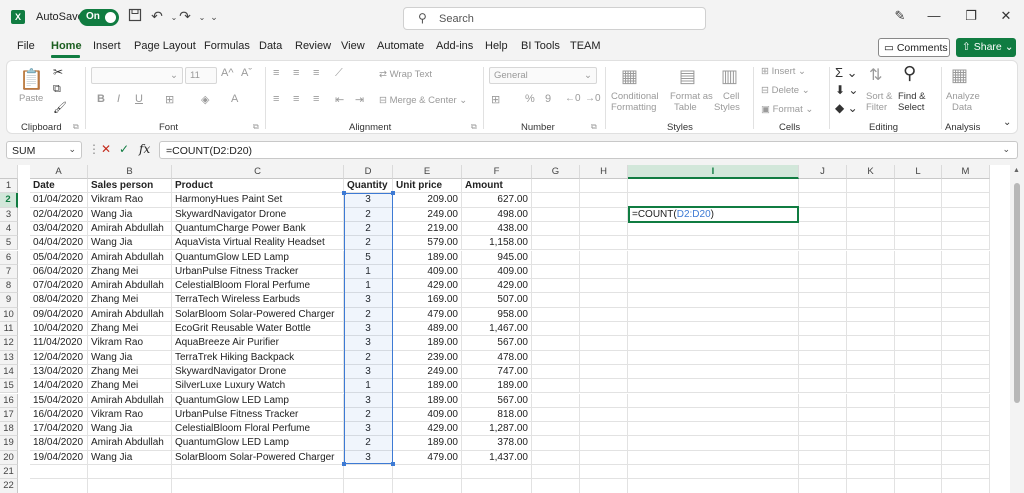 Image resolution: width=1024 pixels, height=493 pixels. Describe the element at coordinates (58, 72) in the screenshot. I see `cut-icon: ✂` at that location.